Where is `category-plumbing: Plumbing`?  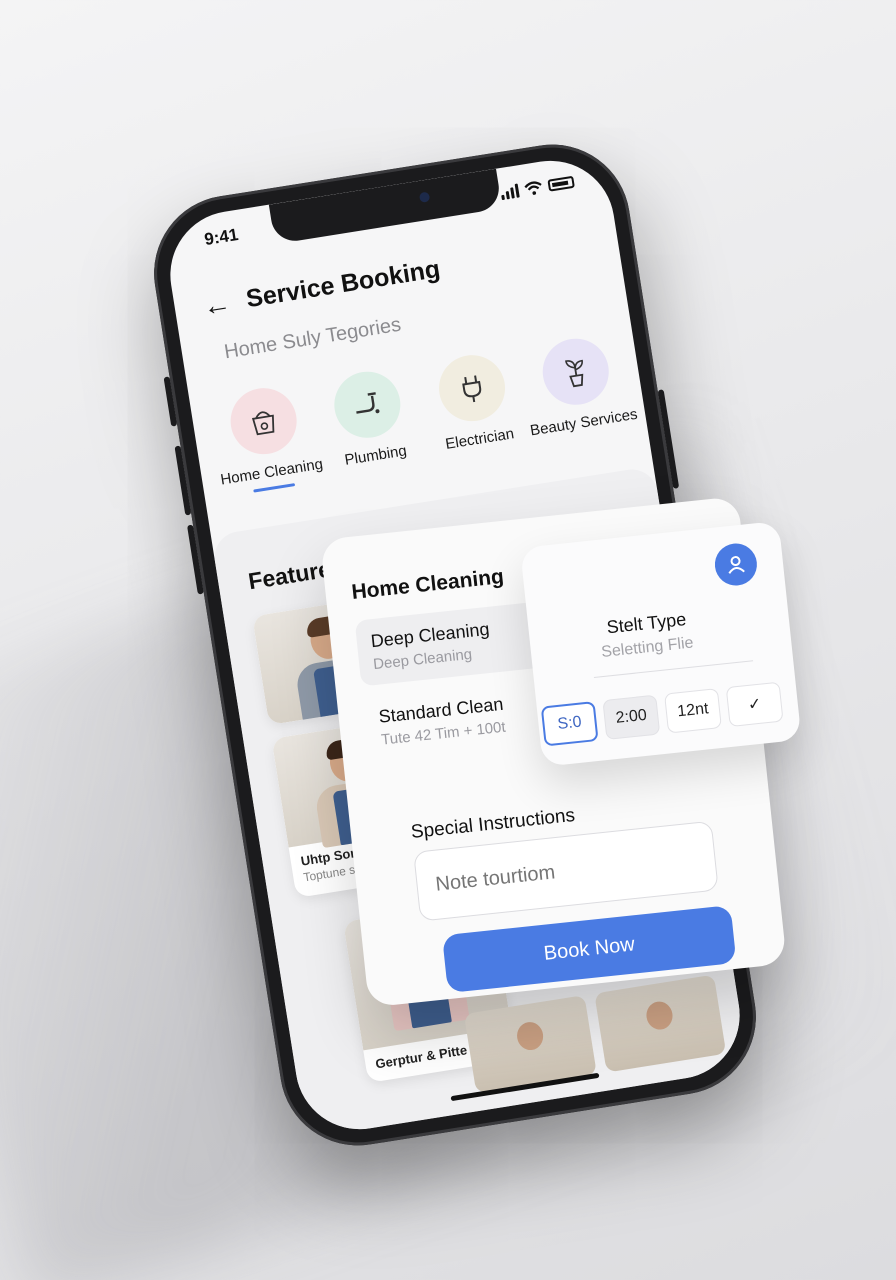 category-plumbing: Plumbing is located at coordinates (370, 422).